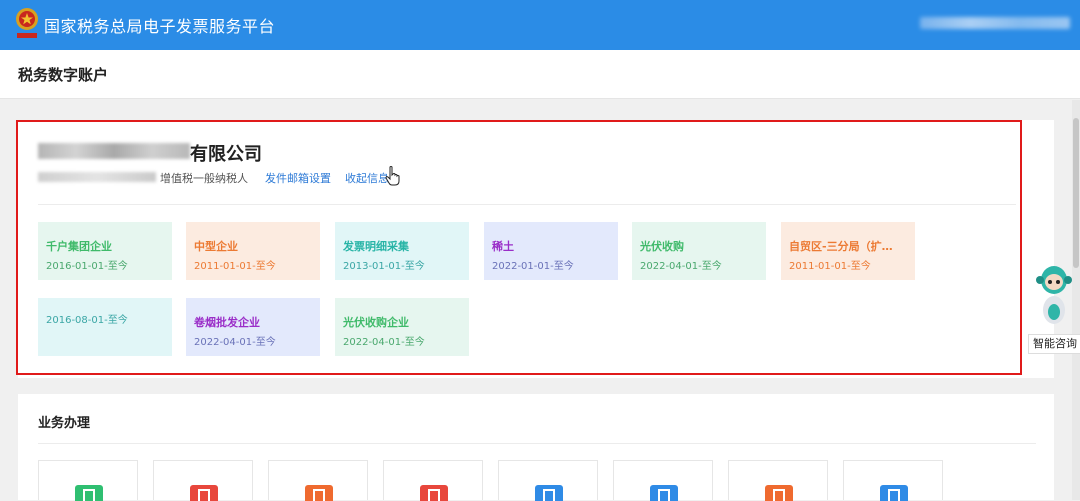  What do you see at coordinates (1076, 193) in the screenshot?
I see `scrollbar-thumb` at bounding box center [1076, 193].